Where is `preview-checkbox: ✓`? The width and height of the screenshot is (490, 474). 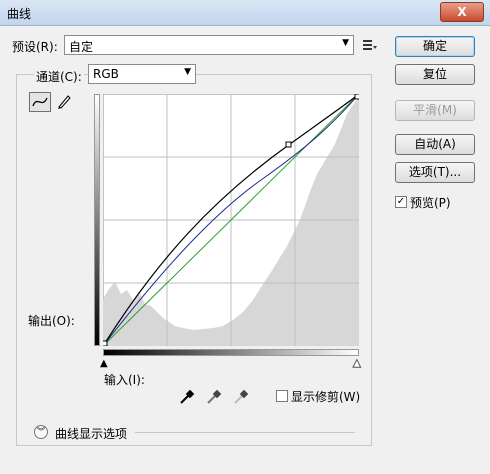
preview-checkbox: ✓ is located at coordinates (401, 202).